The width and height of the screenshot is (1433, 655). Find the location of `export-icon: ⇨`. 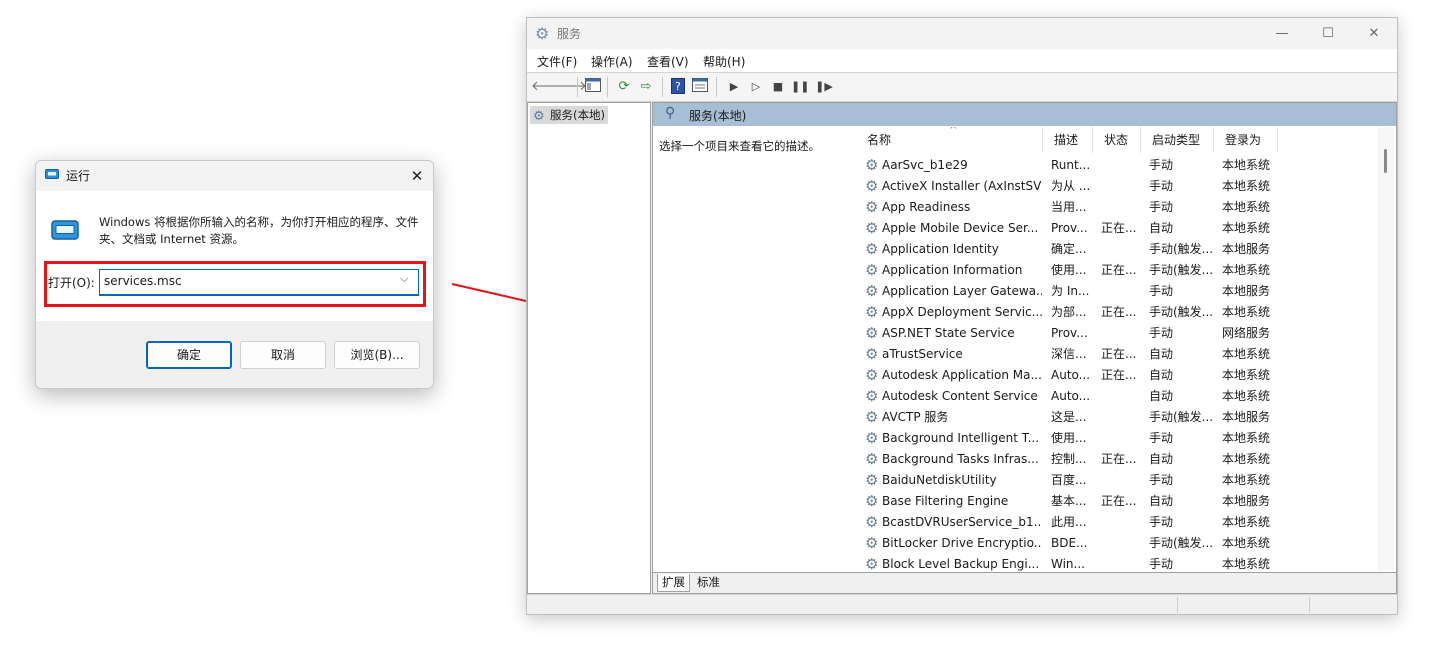

export-icon: ⇨ is located at coordinates (646, 87).